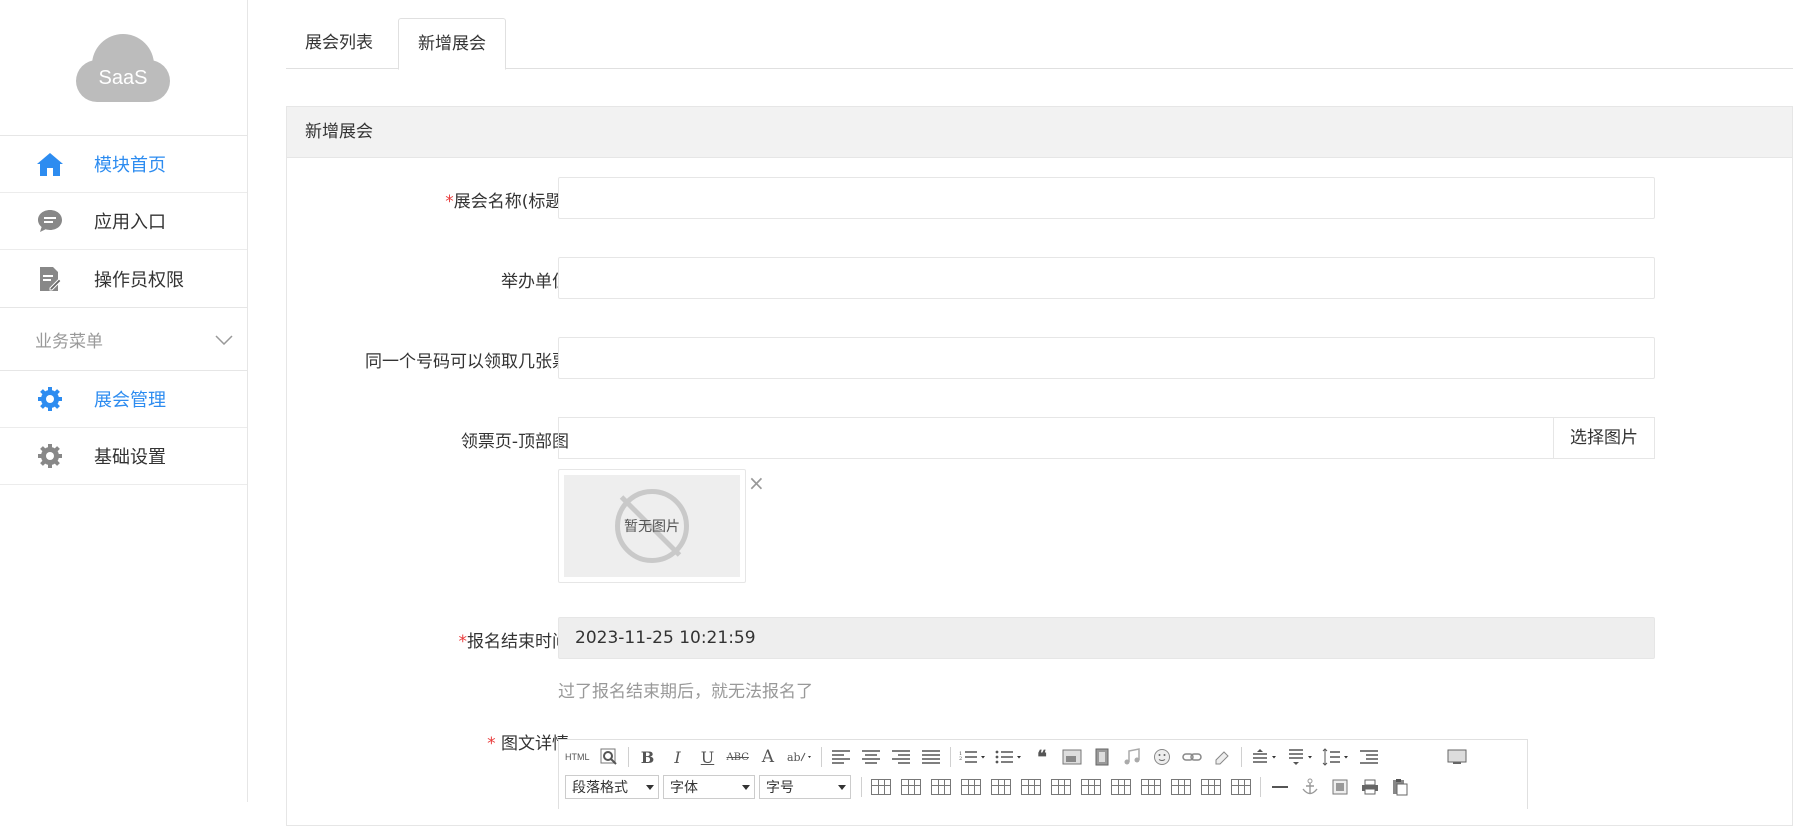 This screenshot has width=1793, height=826. What do you see at coordinates (881, 787) in the screenshot?
I see `insert-table-icon` at bounding box center [881, 787].